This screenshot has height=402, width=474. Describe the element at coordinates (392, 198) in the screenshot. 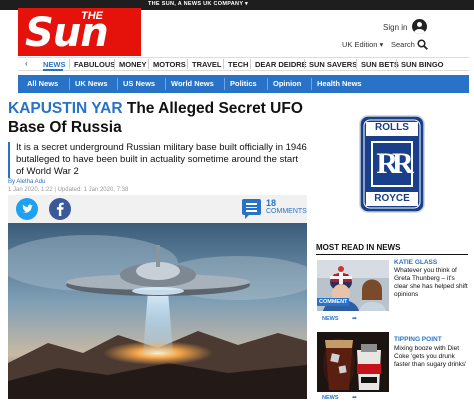

I see `ad-brand-bottom: ROYCE` at that location.